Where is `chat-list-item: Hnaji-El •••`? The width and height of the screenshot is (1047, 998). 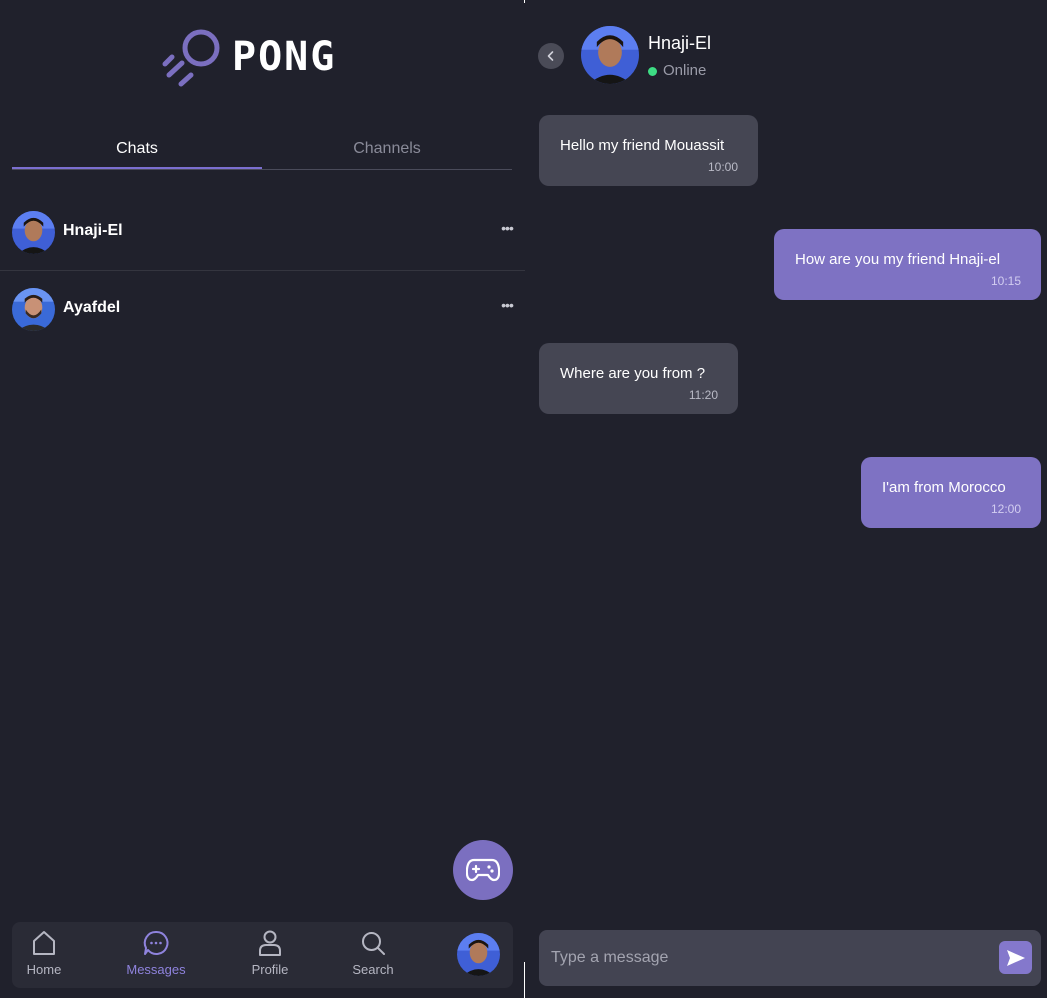 chat-list-item: Hnaji-El ••• is located at coordinates (262, 232).